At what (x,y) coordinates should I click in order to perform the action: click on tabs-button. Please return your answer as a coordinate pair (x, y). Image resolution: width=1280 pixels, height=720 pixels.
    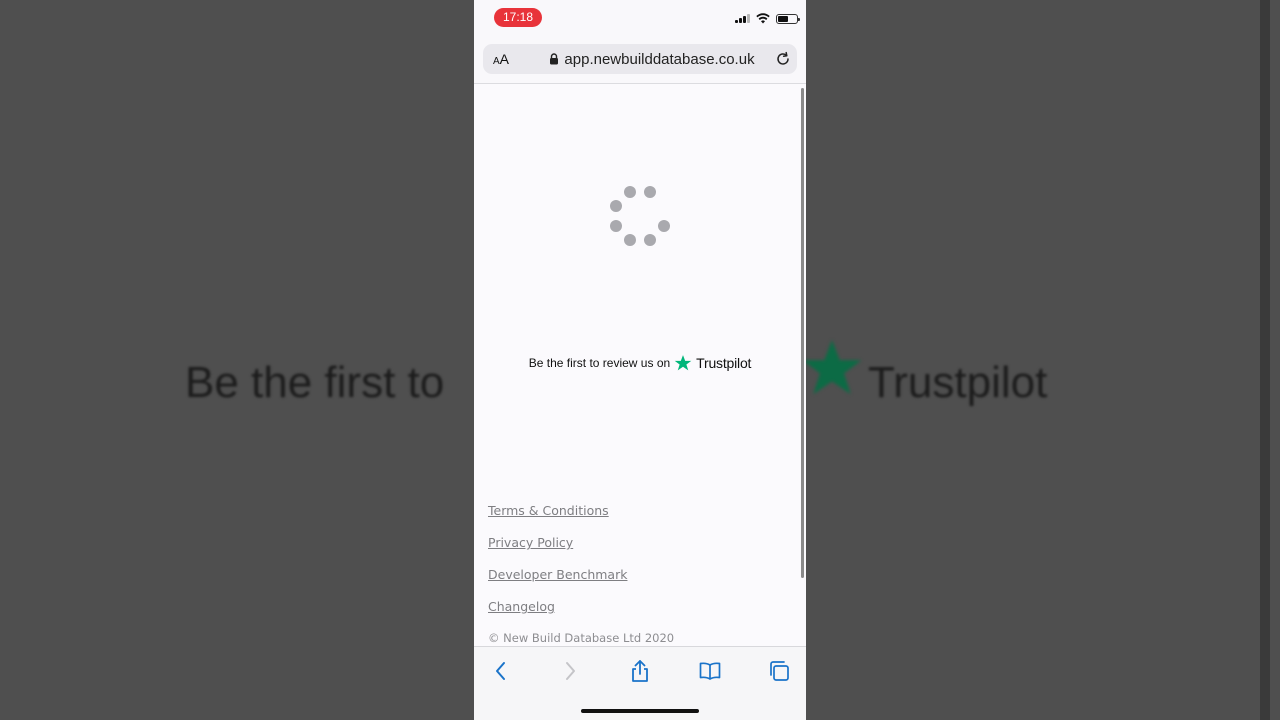
    Looking at the image, I should click on (779, 671).